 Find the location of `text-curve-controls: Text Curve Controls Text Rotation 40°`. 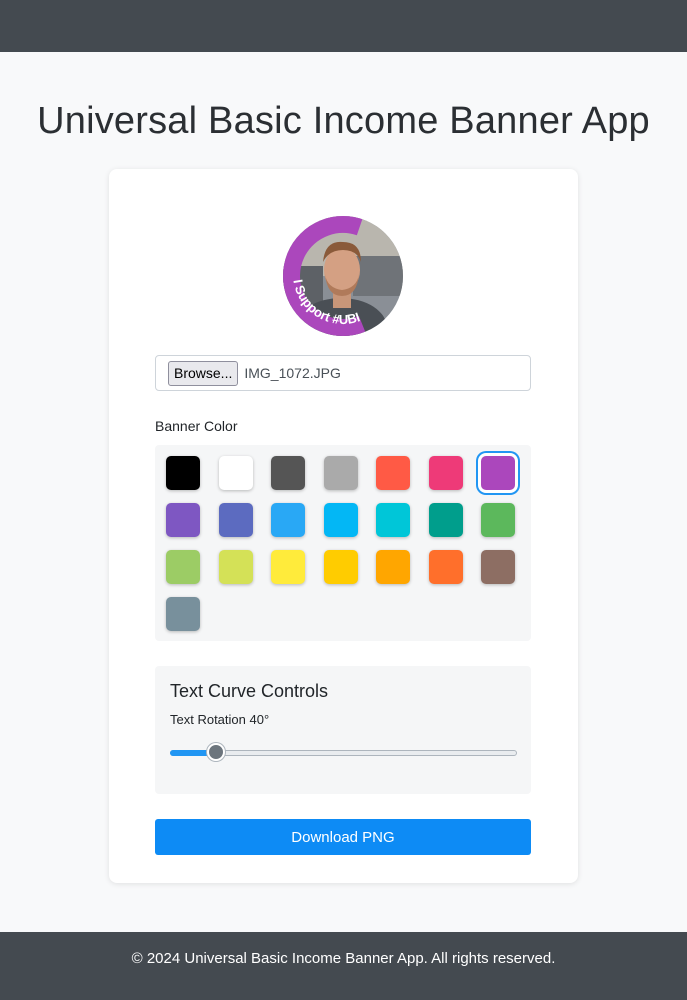

text-curve-controls: Text Curve Controls Text Rotation 40° is located at coordinates (343, 730).